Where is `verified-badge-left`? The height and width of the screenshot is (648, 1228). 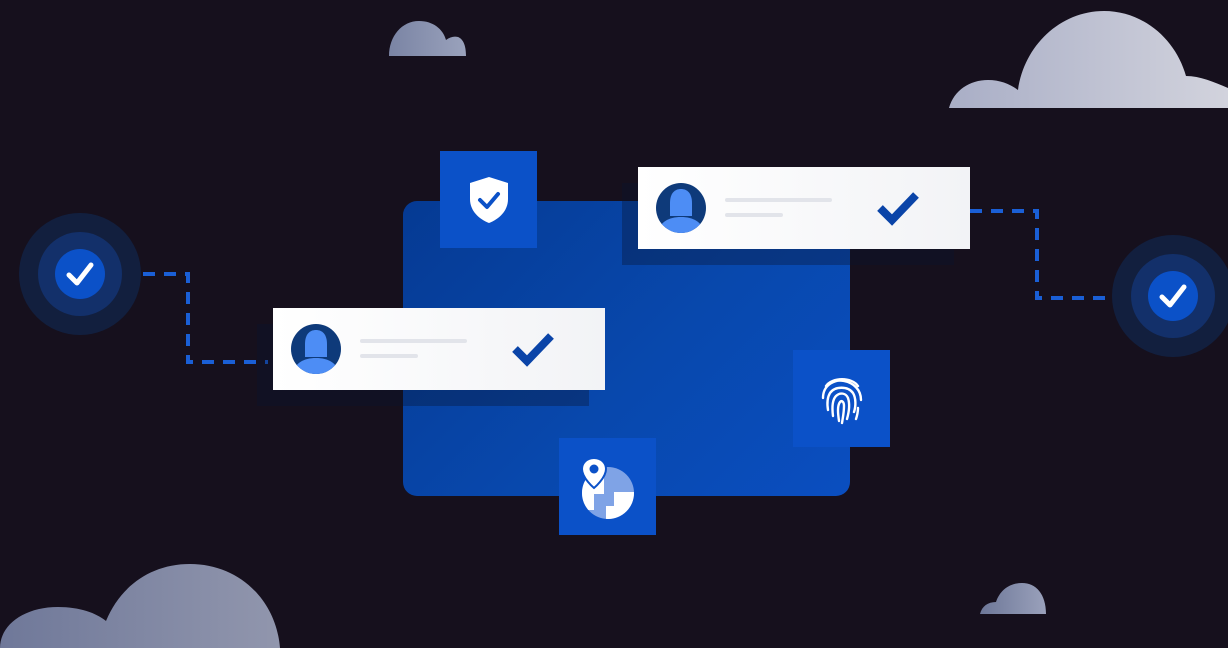 verified-badge-left is located at coordinates (80, 274).